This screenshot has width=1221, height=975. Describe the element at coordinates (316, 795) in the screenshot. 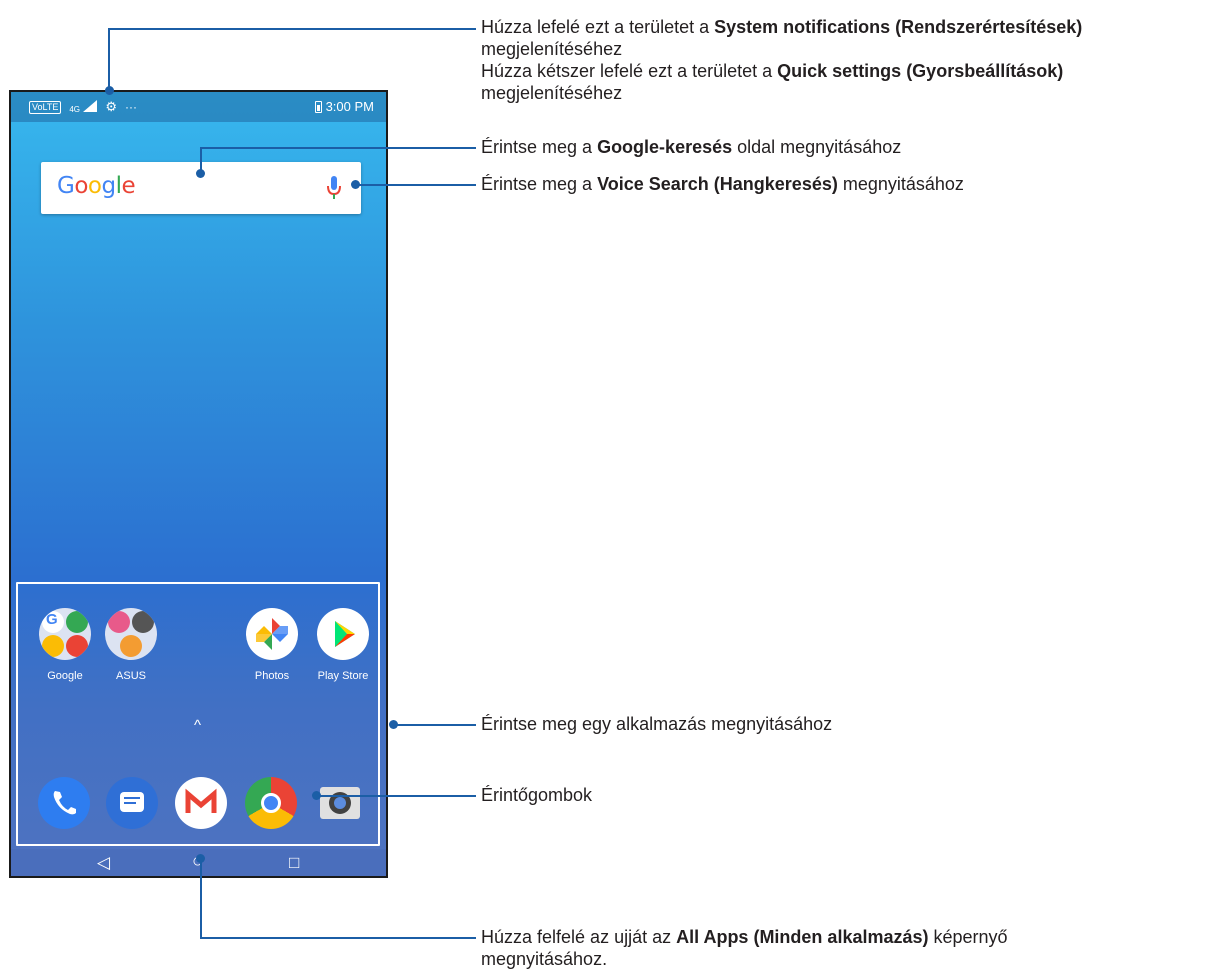

I see `callout-dot-nav` at that location.